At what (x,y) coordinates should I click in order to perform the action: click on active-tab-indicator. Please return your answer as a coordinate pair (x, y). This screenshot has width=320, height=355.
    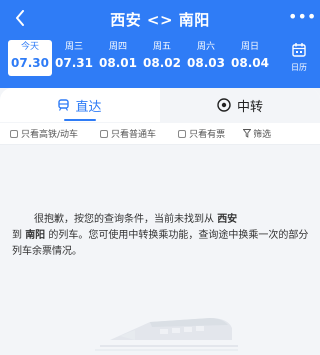
    Looking at the image, I should click on (80, 120).